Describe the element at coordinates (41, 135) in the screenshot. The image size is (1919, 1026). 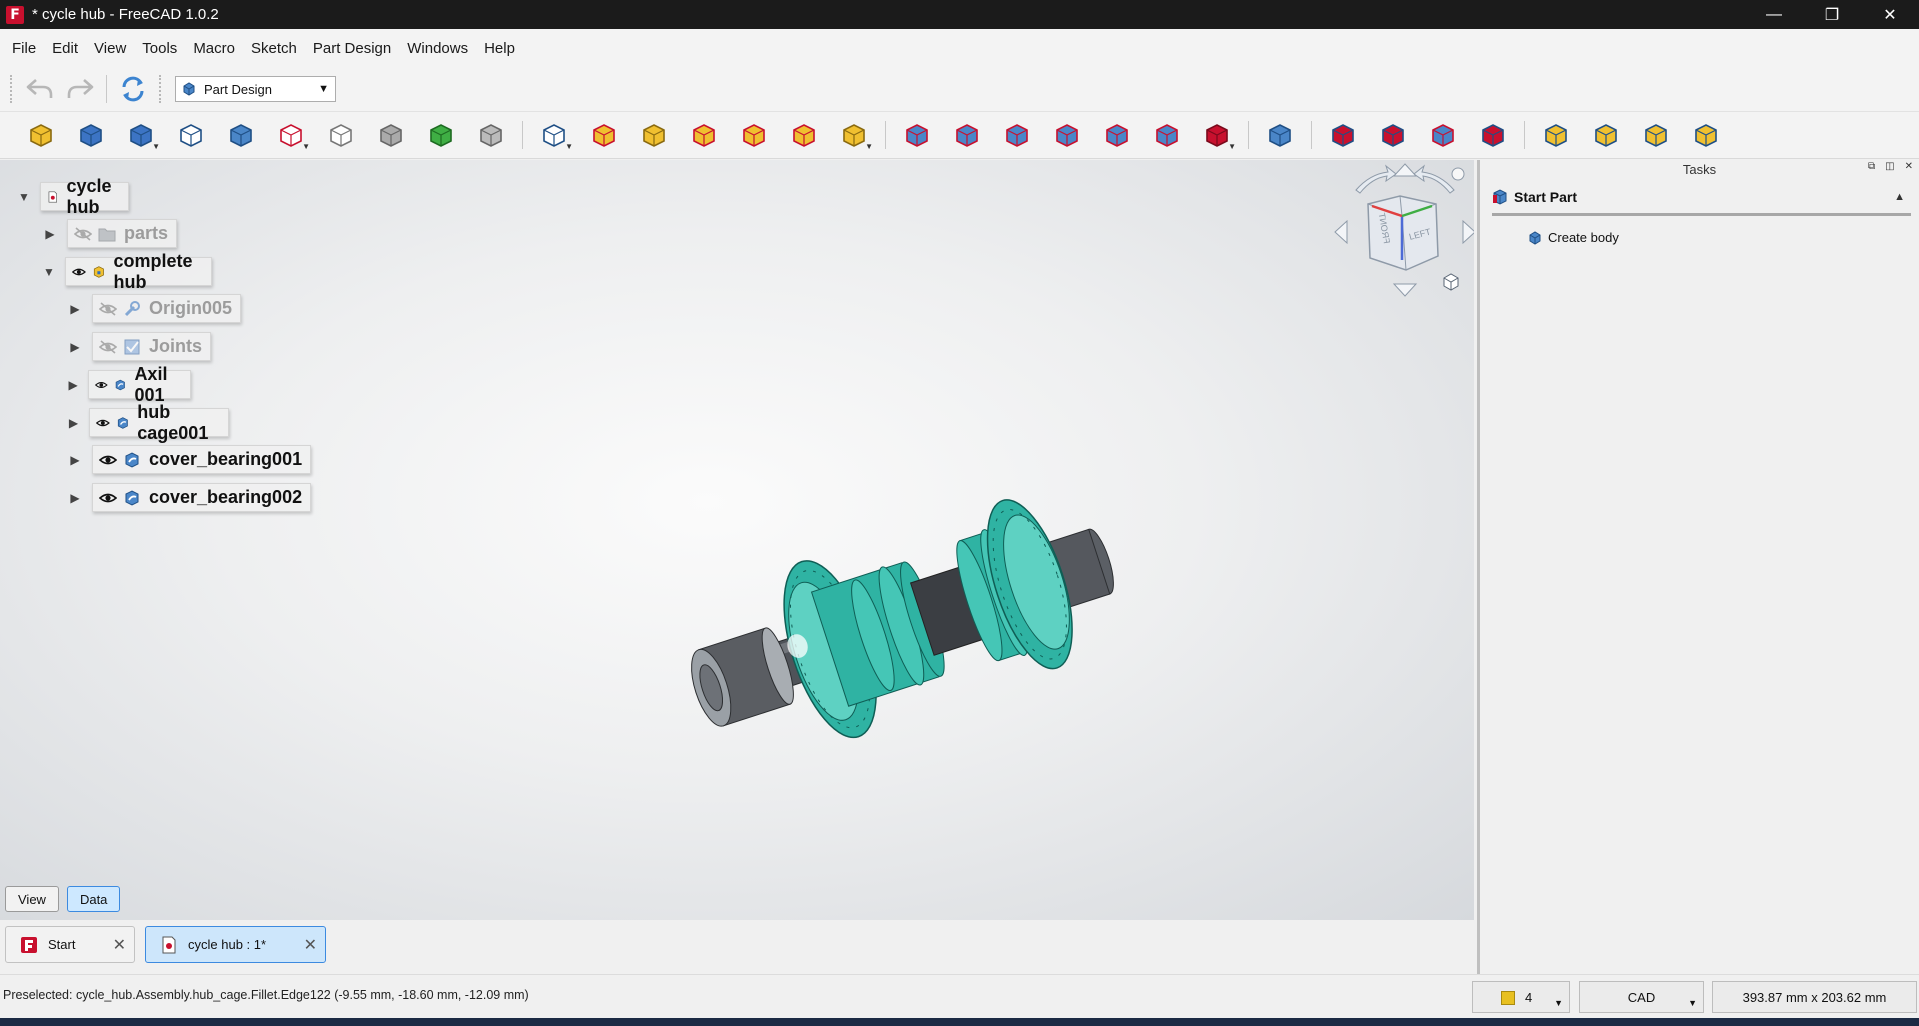
I see `part-button` at that location.